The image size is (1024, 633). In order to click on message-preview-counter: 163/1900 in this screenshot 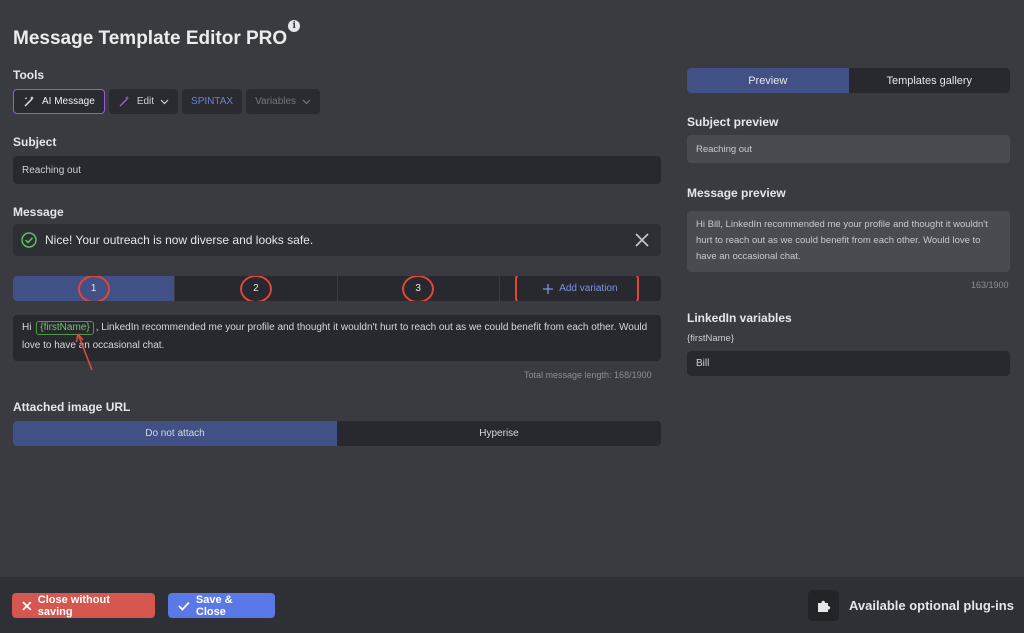, I will do `click(990, 285)`.